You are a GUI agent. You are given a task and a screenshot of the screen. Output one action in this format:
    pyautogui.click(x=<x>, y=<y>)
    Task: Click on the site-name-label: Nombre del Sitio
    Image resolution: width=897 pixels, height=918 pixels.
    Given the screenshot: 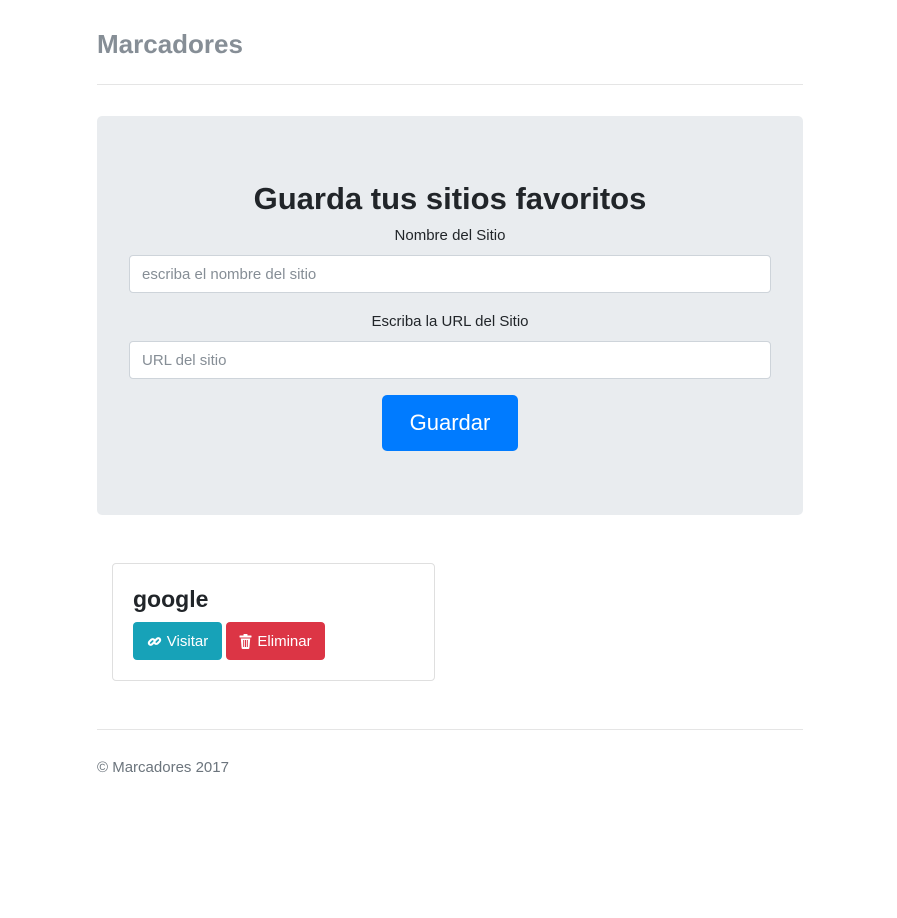 What is the action you would take?
    pyautogui.click(x=450, y=235)
    